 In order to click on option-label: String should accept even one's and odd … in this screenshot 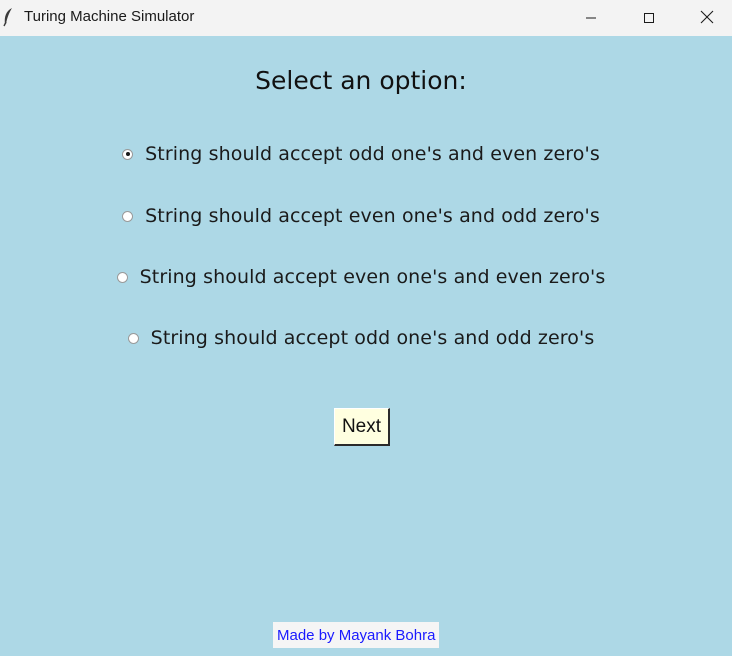, I will do `click(372, 216)`.